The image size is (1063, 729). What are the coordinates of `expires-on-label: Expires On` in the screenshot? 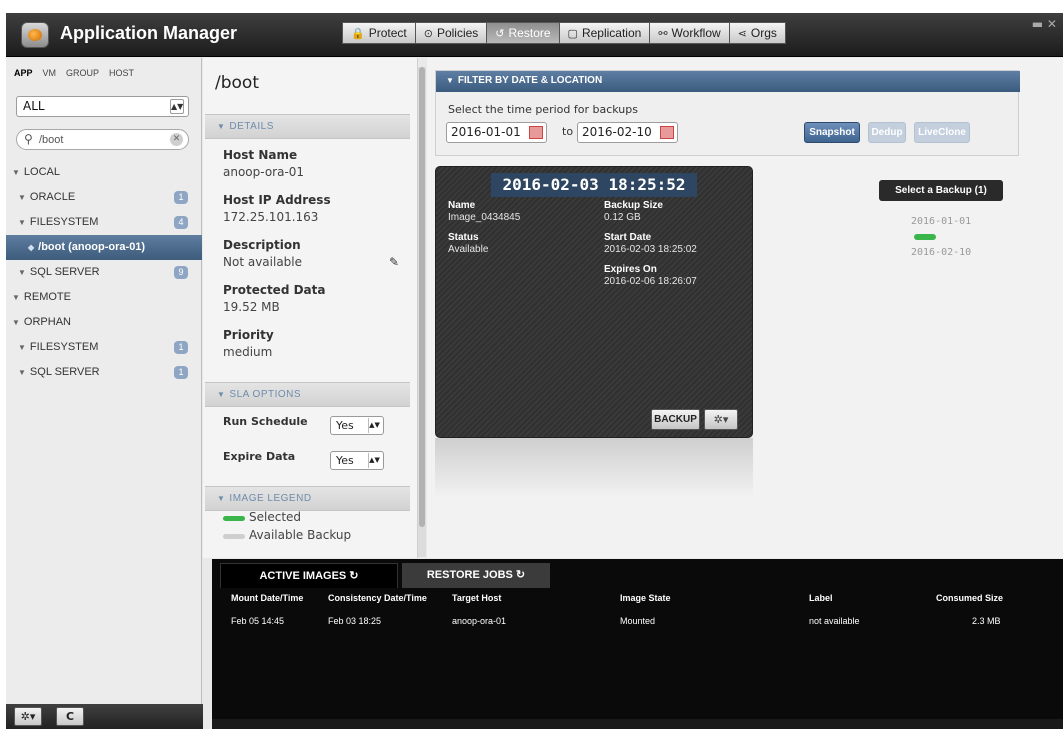 It's located at (630, 269).